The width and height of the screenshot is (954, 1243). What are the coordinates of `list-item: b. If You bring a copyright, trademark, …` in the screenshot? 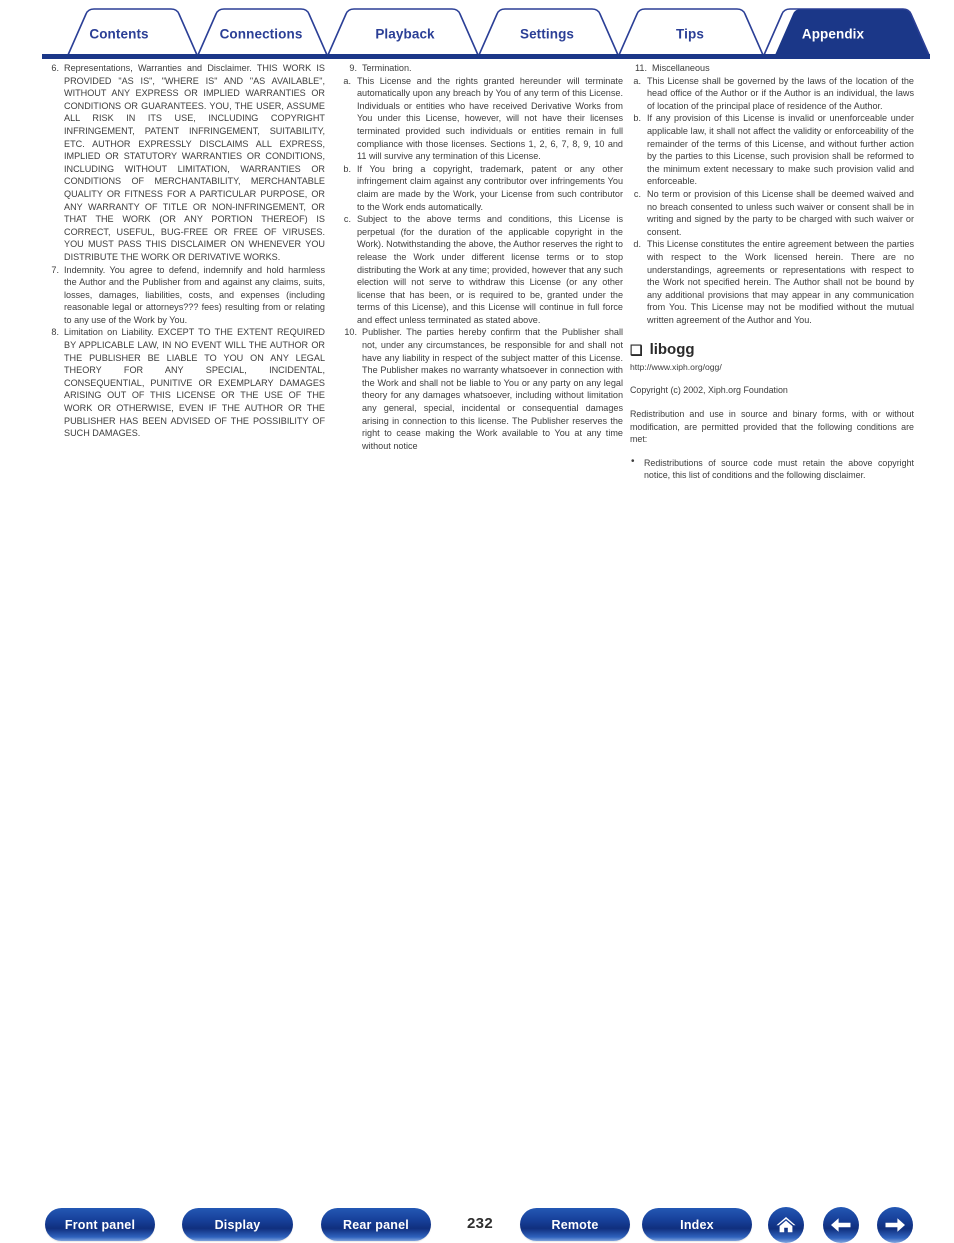 It's located at (481, 188).